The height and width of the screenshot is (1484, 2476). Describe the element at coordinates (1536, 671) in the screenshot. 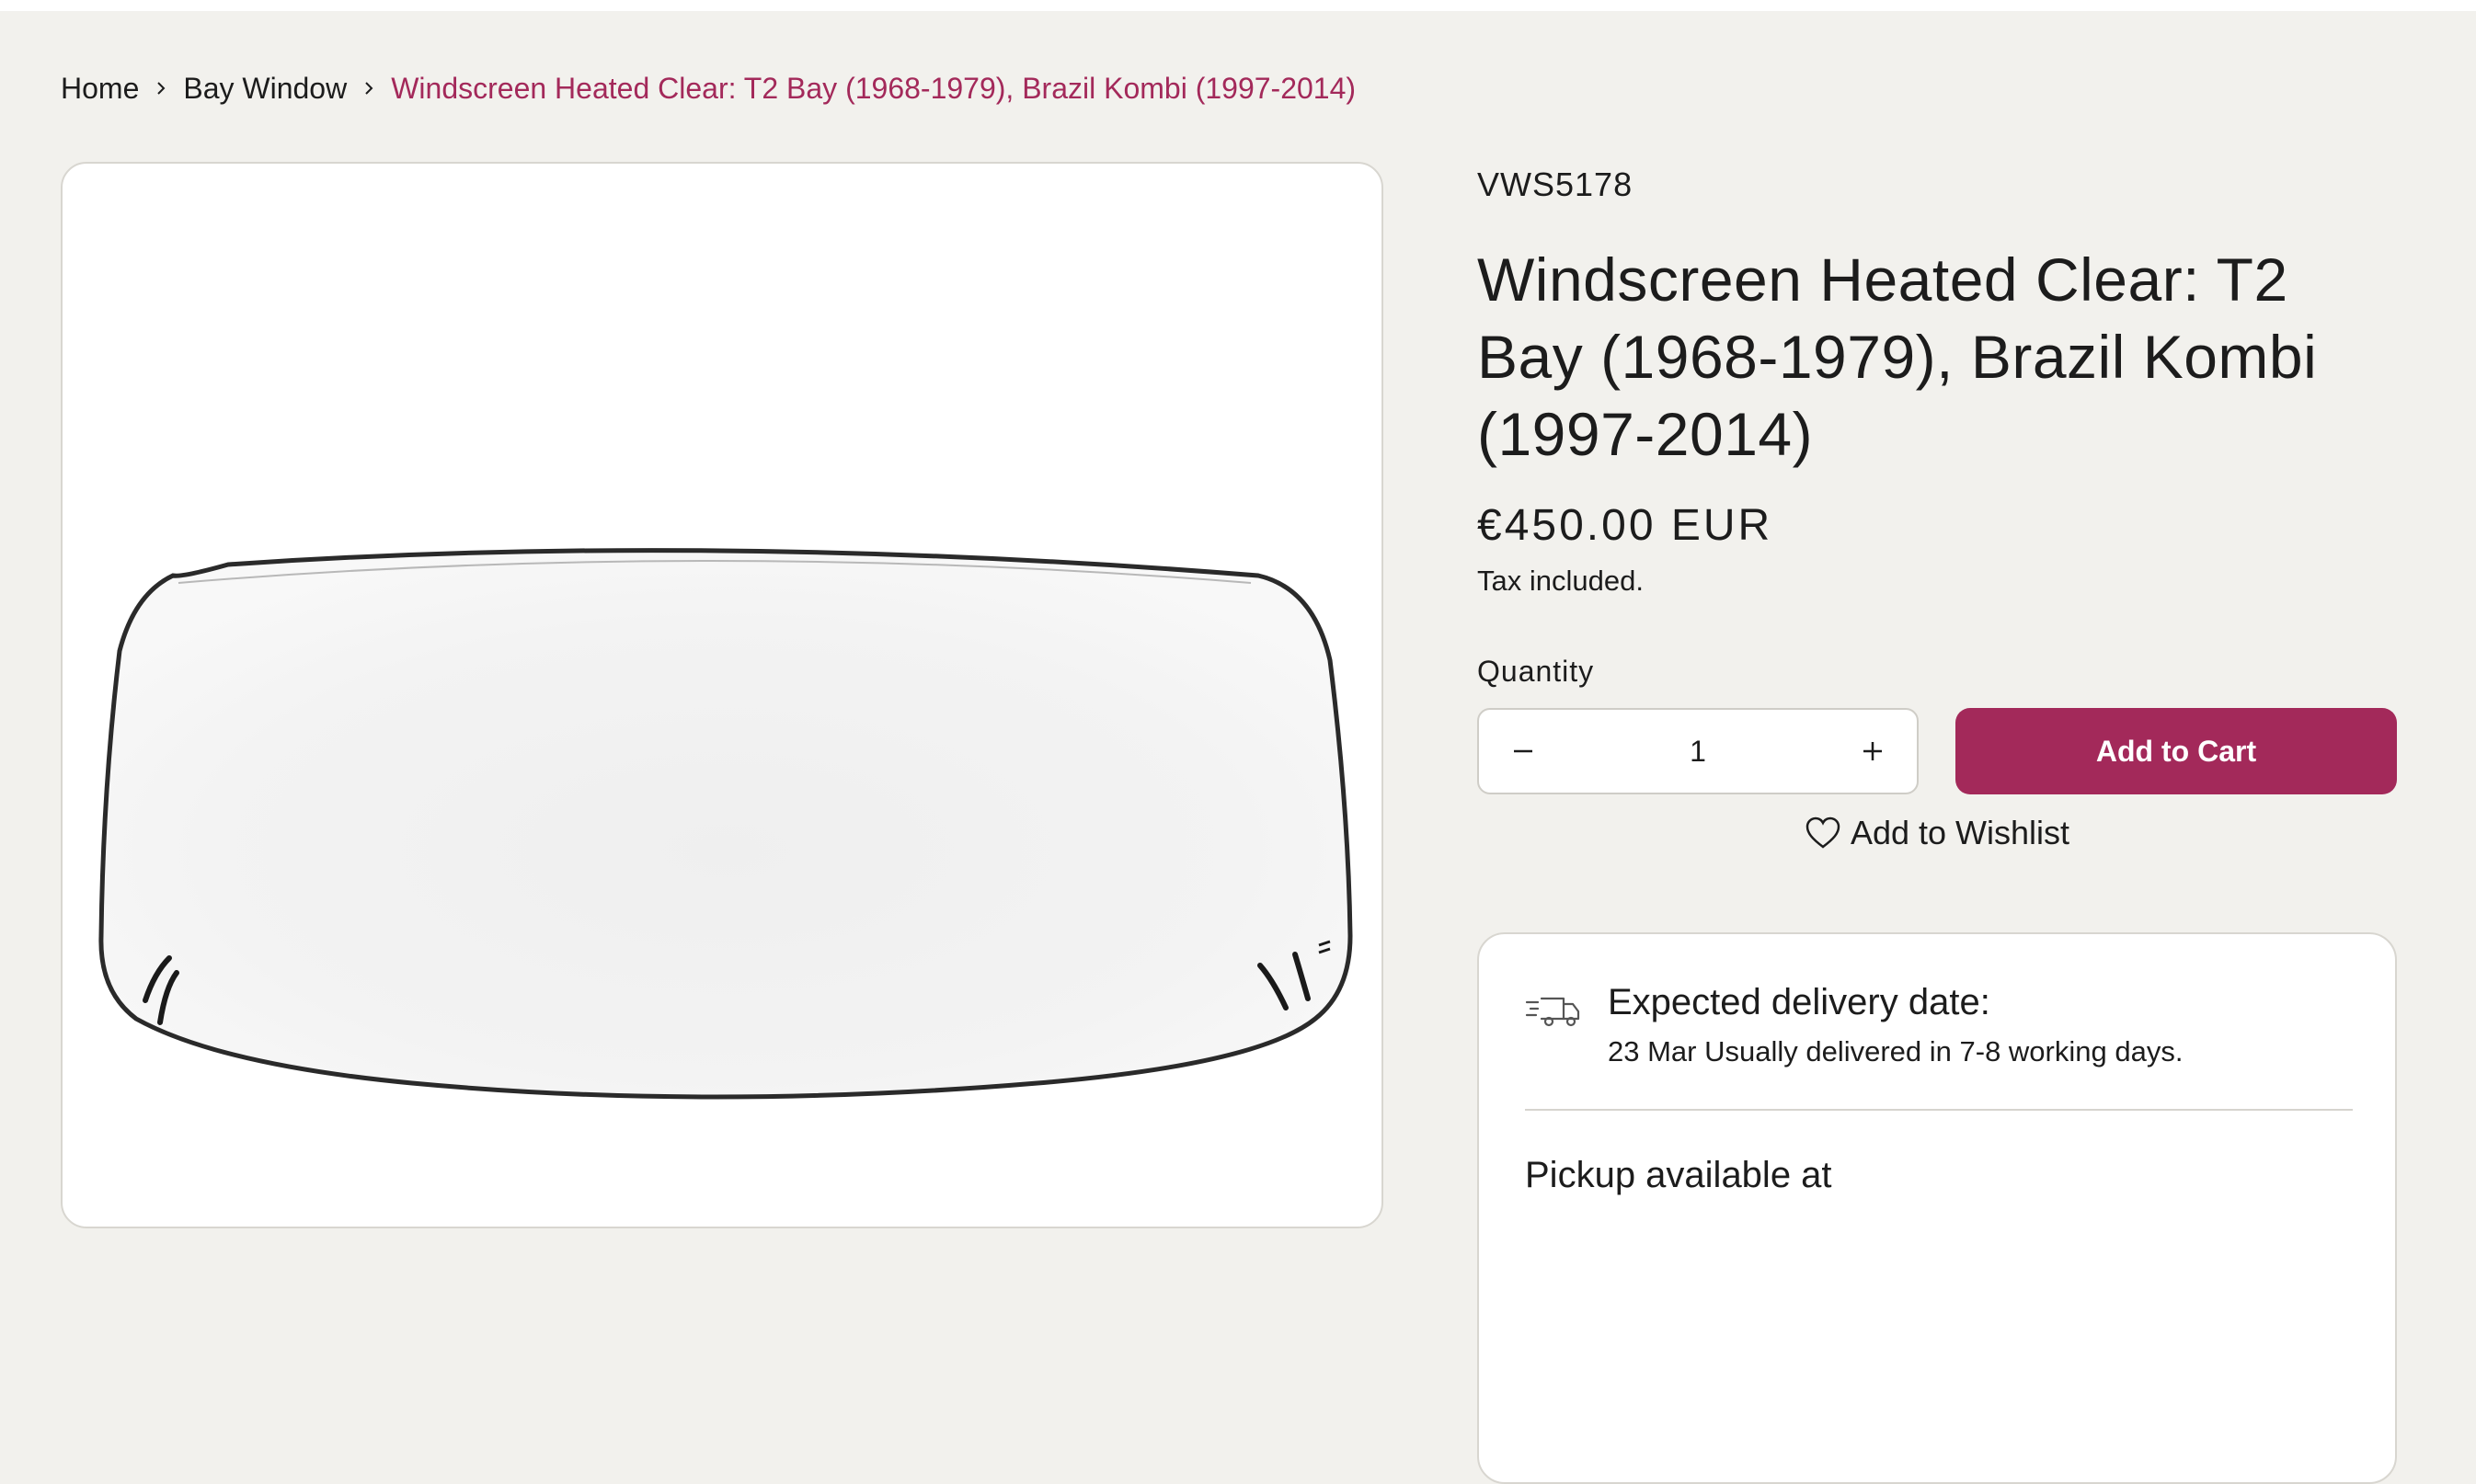

I see `quantity-label: Quantity` at that location.